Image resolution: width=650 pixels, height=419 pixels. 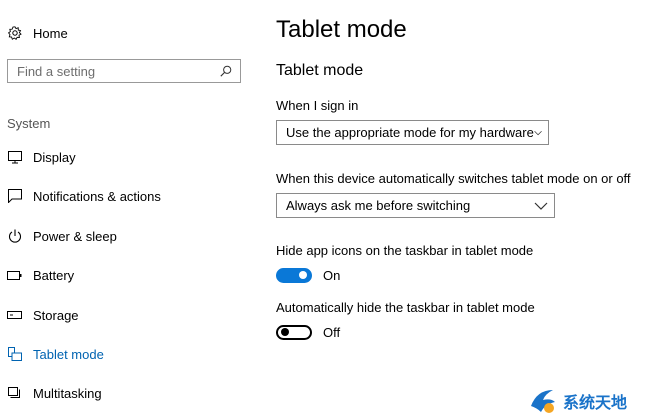 What do you see at coordinates (332, 332) in the screenshot?
I see `hide-taskbar-state: Off` at bounding box center [332, 332].